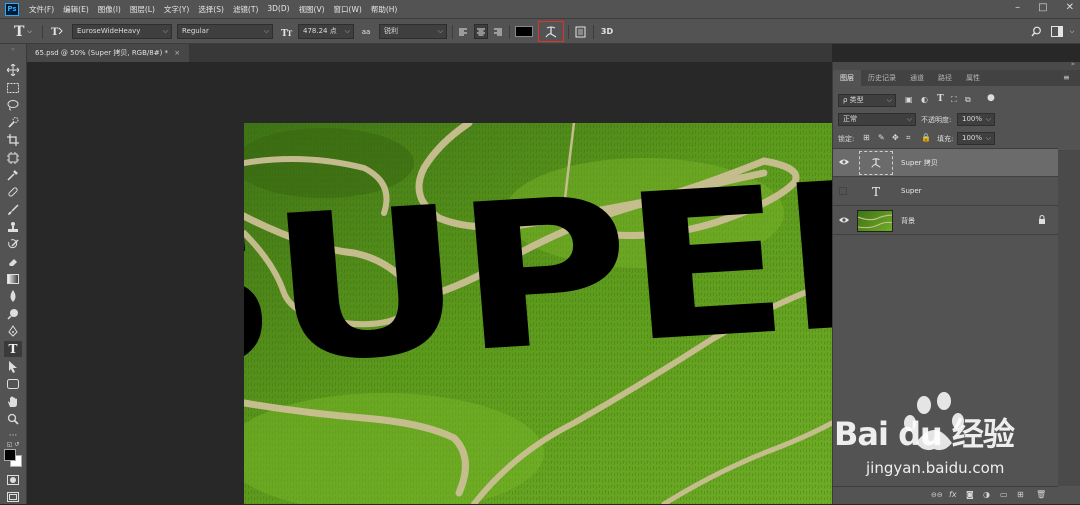 This screenshot has width=1080, height=505. What do you see at coordinates (954, 100) in the screenshot?
I see `filter-shape-icon: ⛶` at bounding box center [954, 100].